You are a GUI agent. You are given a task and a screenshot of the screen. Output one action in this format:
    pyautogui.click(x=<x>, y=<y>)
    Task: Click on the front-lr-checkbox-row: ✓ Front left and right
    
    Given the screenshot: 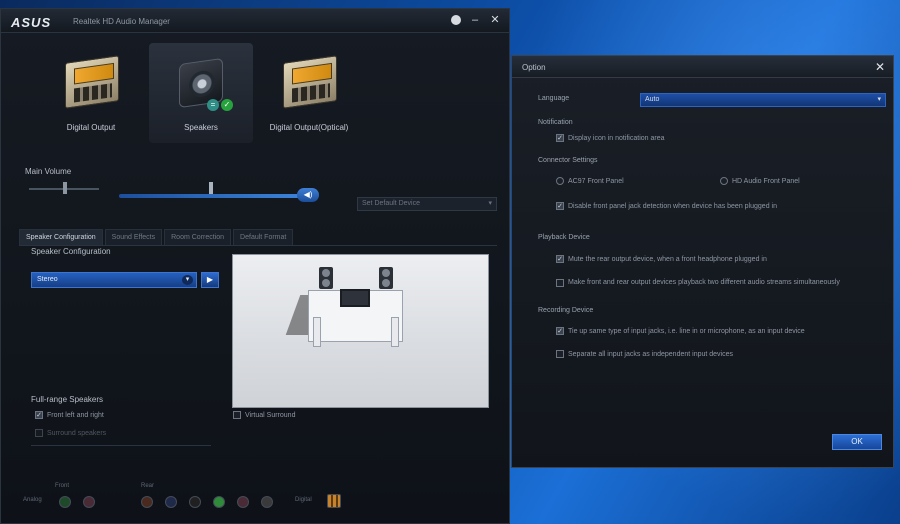 What is the action you would take?
    pyautogui.click(x=69, y=415)
    